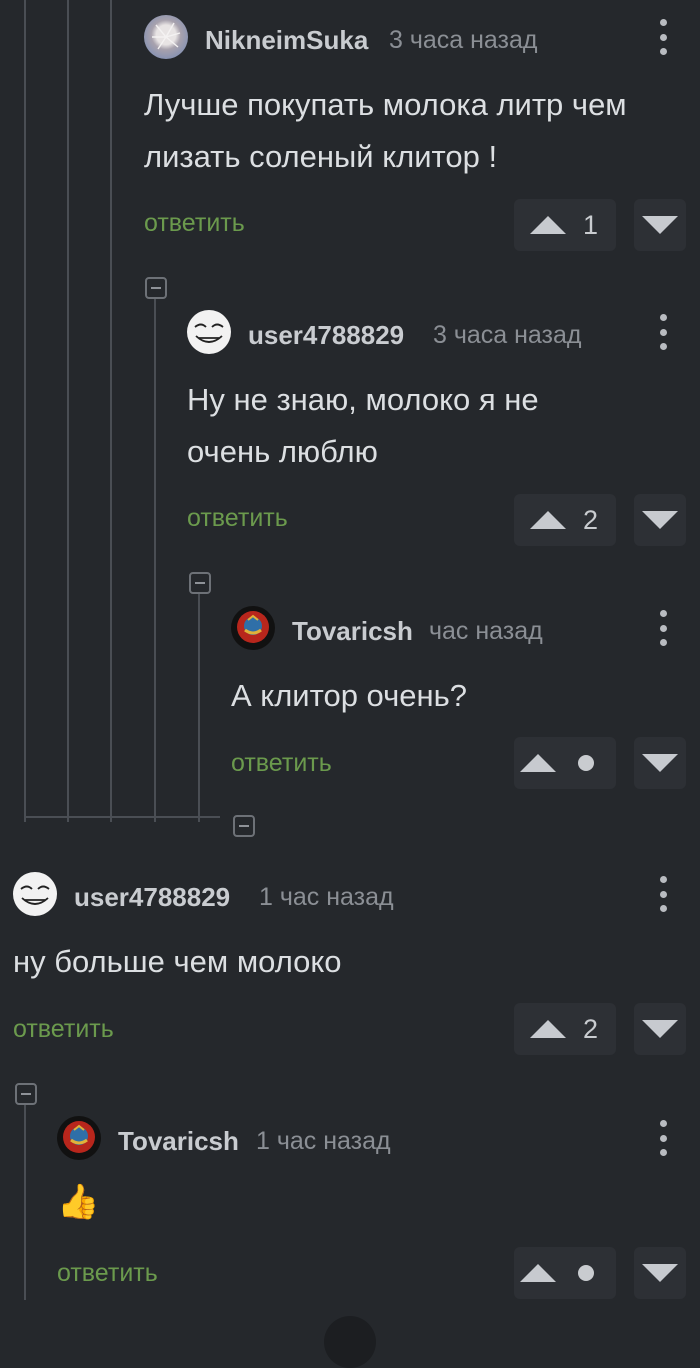 This screenshot has height=1368, width=700. What do you see at coordinates (363, 425) in the screenshot?
I see `comment-text: Ну не знаю, молоко я не очень люблю` at bounding box center [363, 425].